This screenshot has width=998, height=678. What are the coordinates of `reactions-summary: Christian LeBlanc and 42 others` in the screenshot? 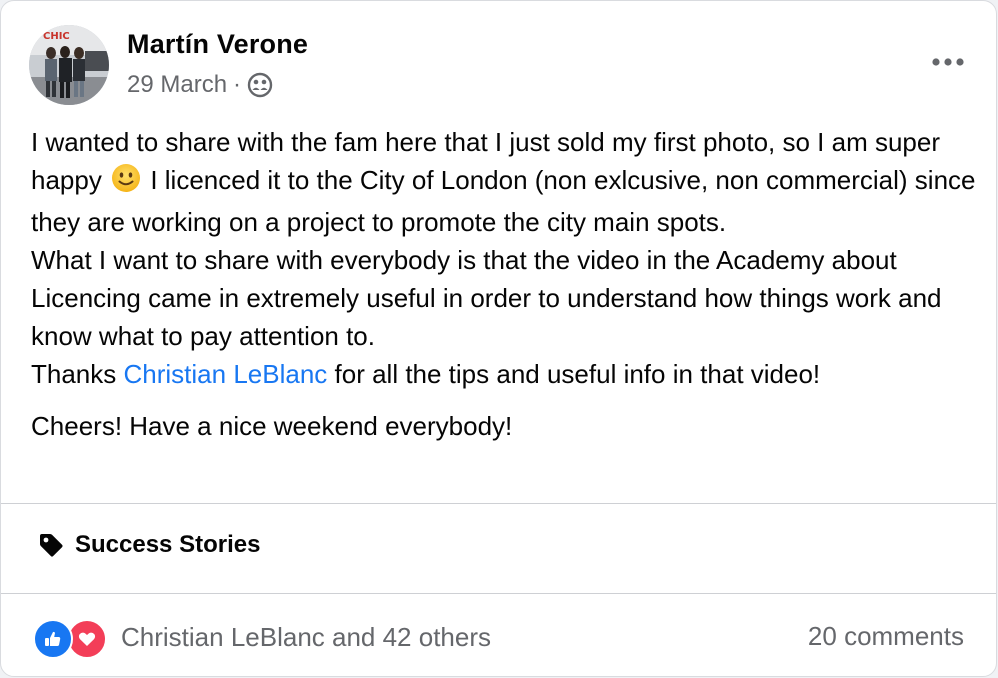 It's located at (262, 638).